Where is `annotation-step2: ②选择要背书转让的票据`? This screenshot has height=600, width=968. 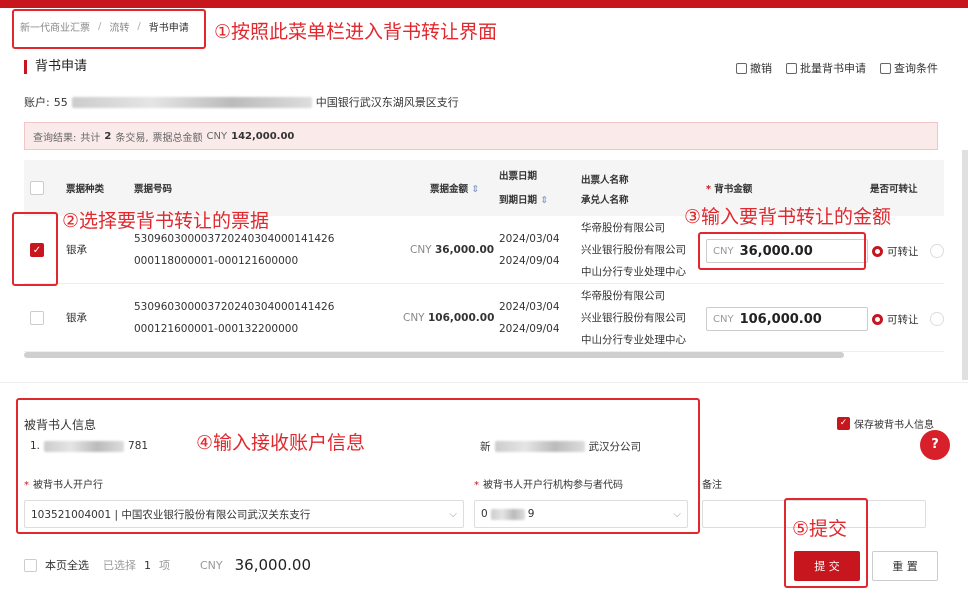
annotation-step2: ②选择要背书转让的票据 is located at coordinates (166, 221).